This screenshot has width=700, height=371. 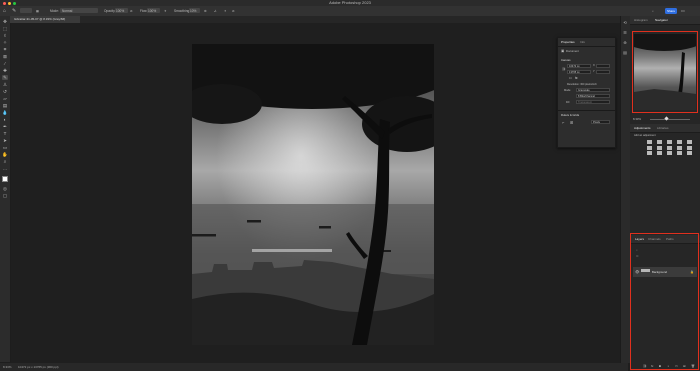 I want to click on invert-icon, so click(x=649, y=153).